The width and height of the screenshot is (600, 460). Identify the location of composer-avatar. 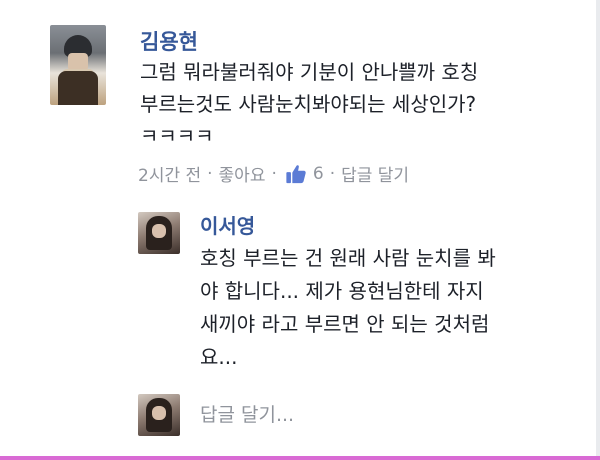
(159, 415).